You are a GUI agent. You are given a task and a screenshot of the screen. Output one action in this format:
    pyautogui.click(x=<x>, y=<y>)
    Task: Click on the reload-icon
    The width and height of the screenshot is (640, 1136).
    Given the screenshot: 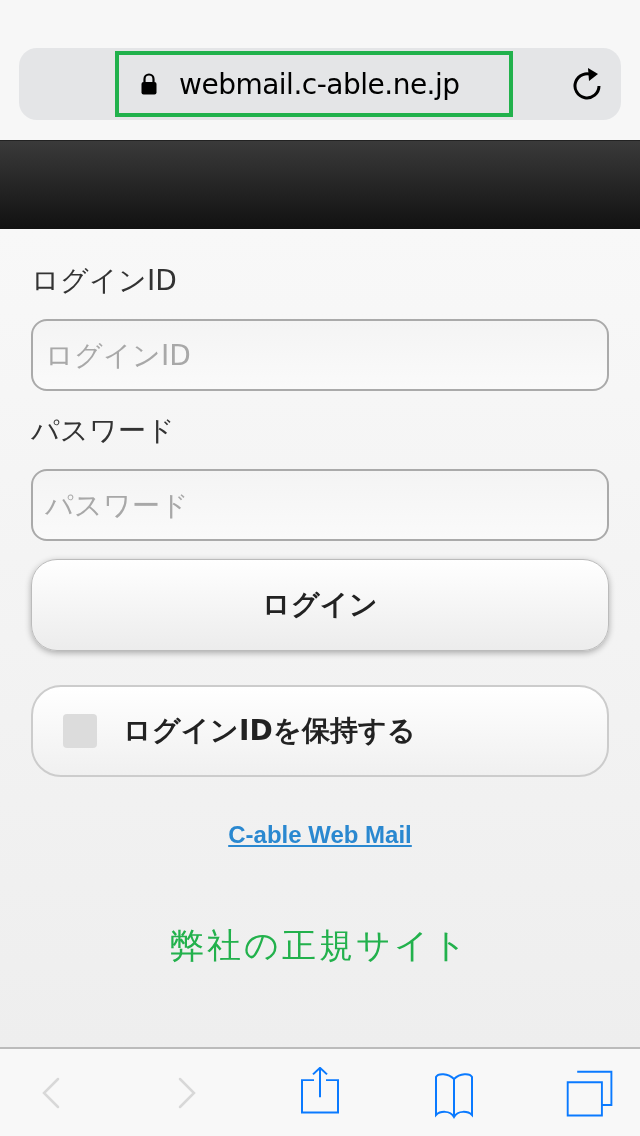 What is the action you would take?
    pyautogui.click(x=587, y=83)
    